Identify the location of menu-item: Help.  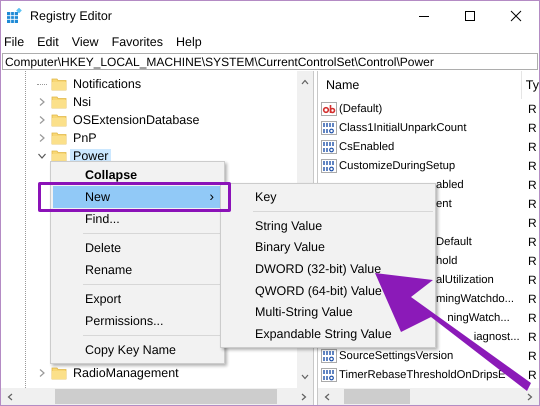
(192, 41).